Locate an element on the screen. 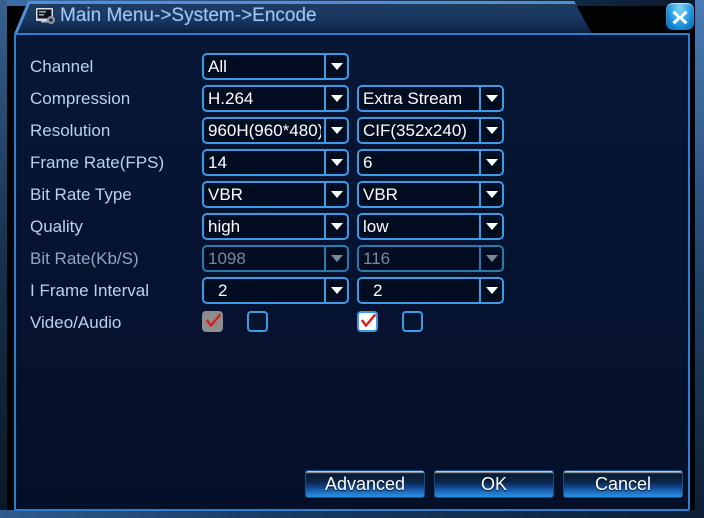 Image resolution: width=704 pixels, height=518 pixels. bit-rate-main-value: 1098 is located at coordinates (227, 258).